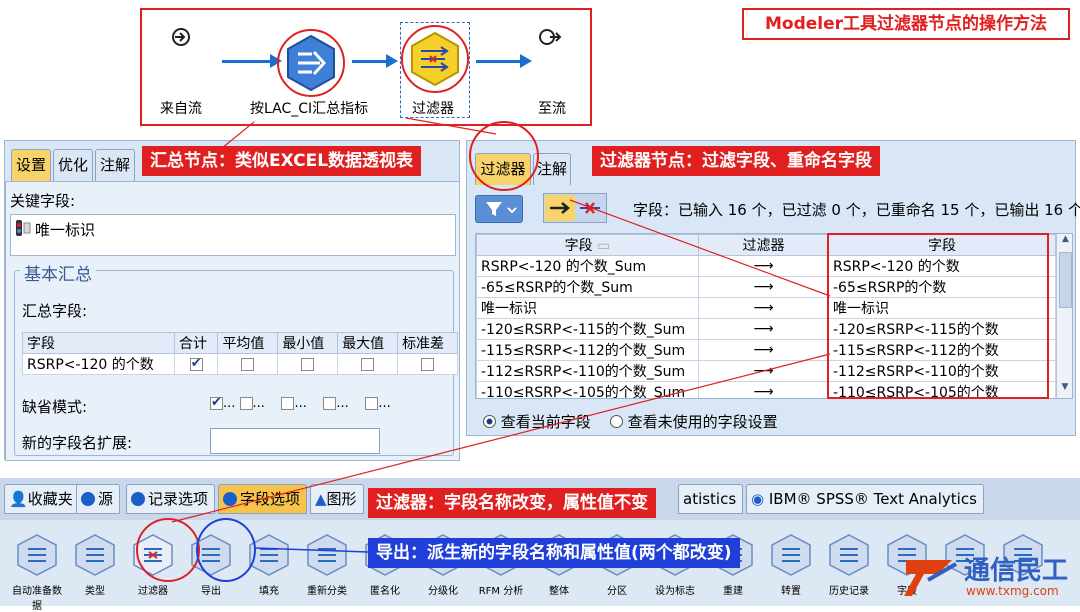  What do you see at coordinates (930, 578) in the screenshot?
I see `watermark-logo-icon` at bounding box center [930, 578].